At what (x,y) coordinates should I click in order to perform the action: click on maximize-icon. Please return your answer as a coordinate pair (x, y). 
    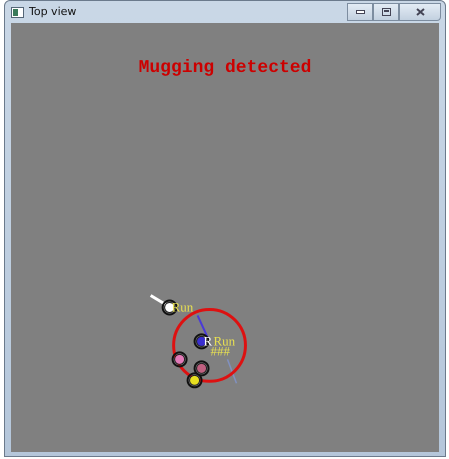
    Looking at the image, I should click on (386, 12).